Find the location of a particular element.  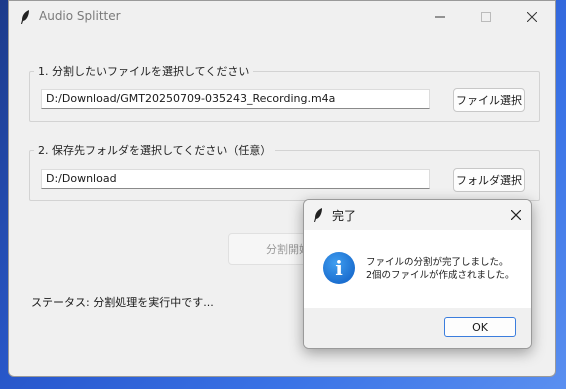

select-folder-button: フォルダ選択 is located at coordinates (489, 180).